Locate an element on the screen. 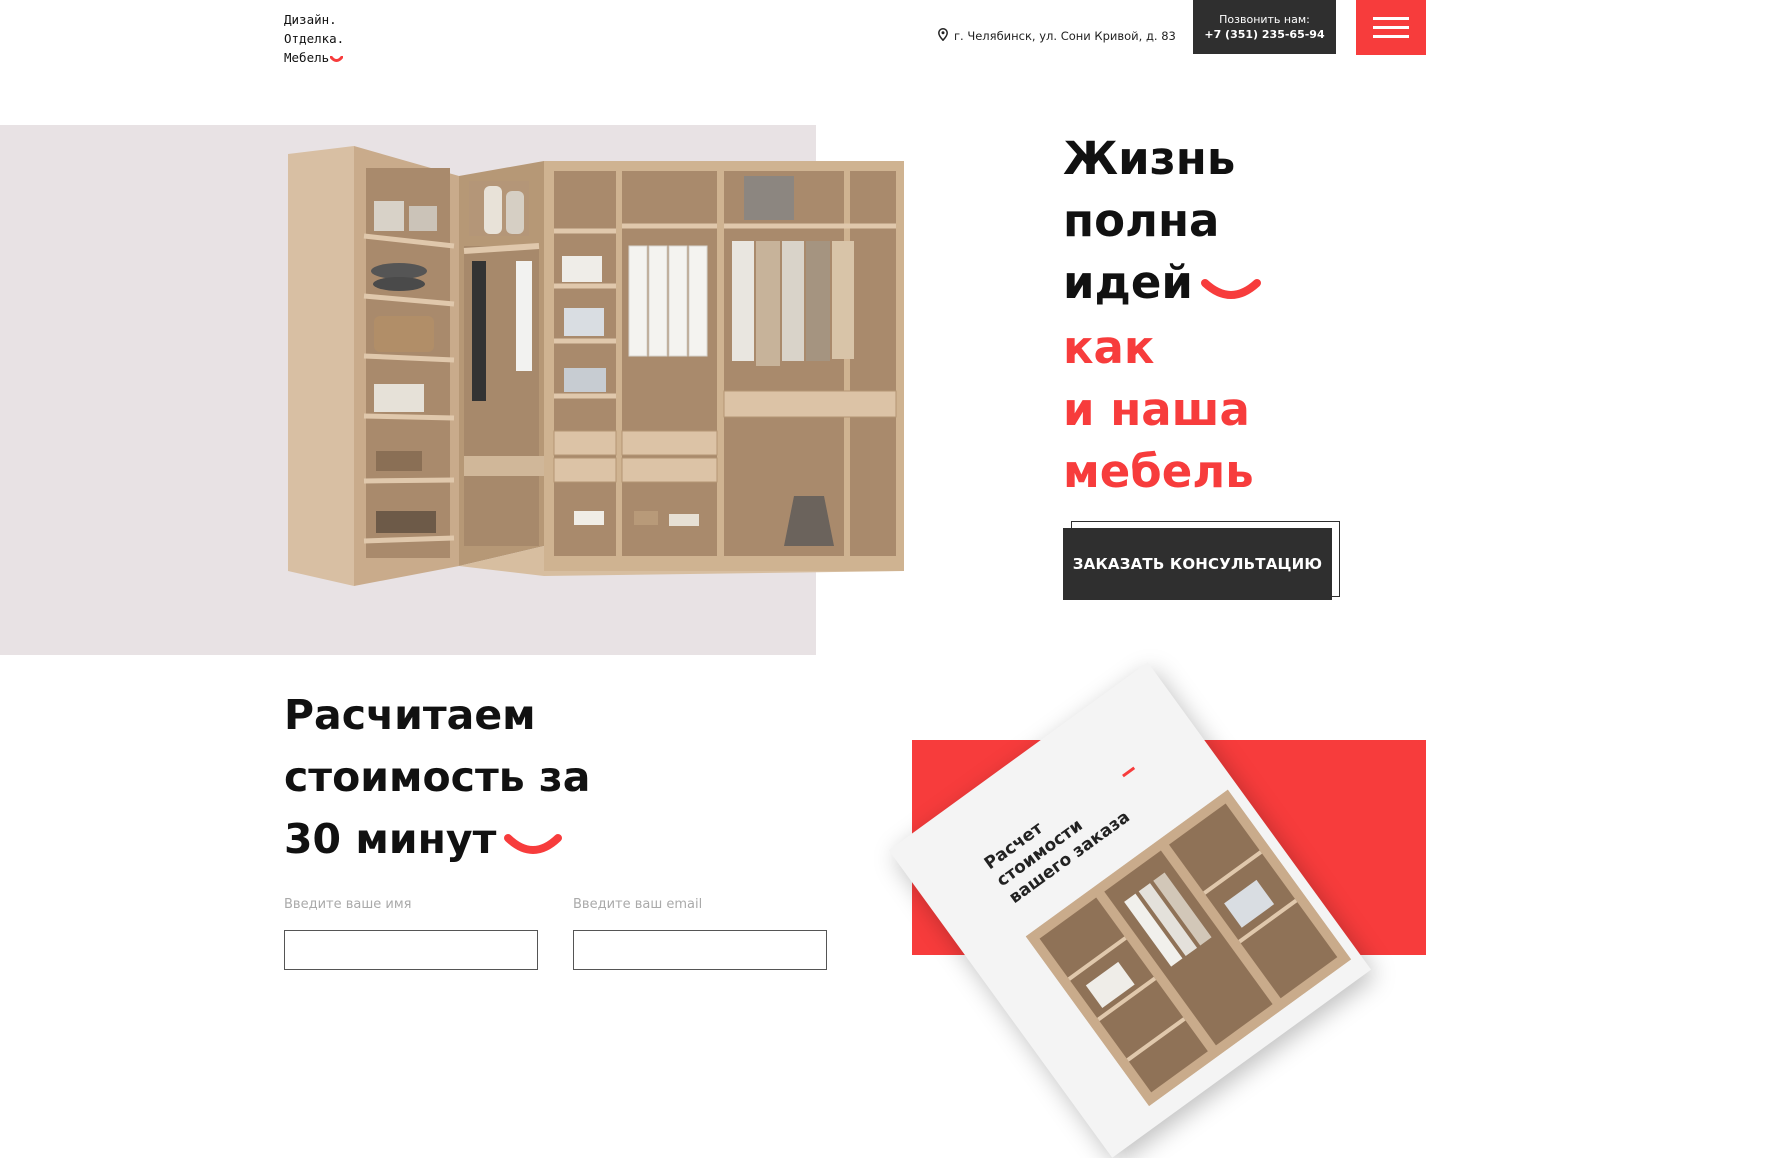  call-button: Позвонить нам: +7 (351) 235-65-94 is located at coordinates (1264, 27).